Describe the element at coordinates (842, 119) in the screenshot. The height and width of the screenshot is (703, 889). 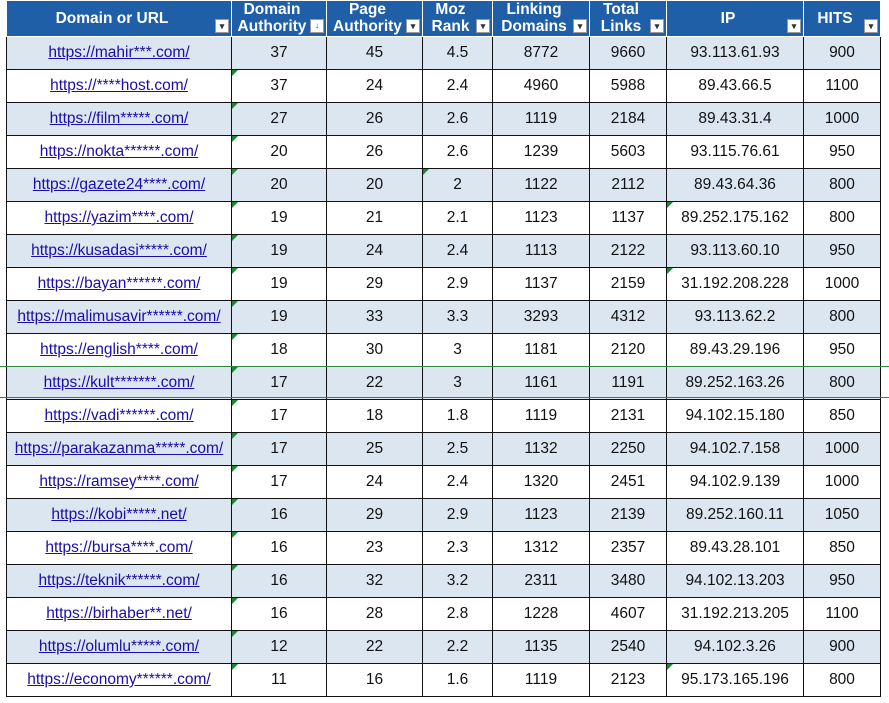
I see `hits-cell: 1000` at that location.